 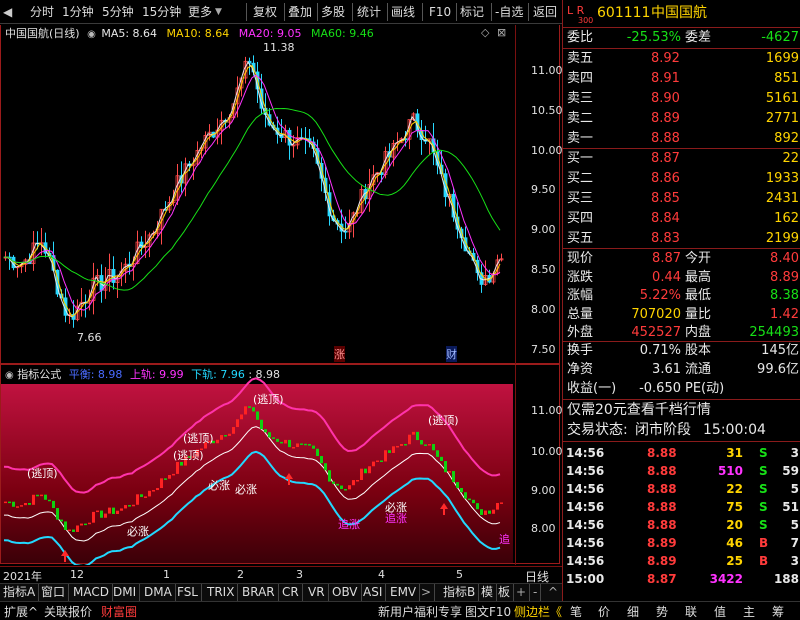 I want to click on weicha-label: 委差, so click(x=698, y=37).